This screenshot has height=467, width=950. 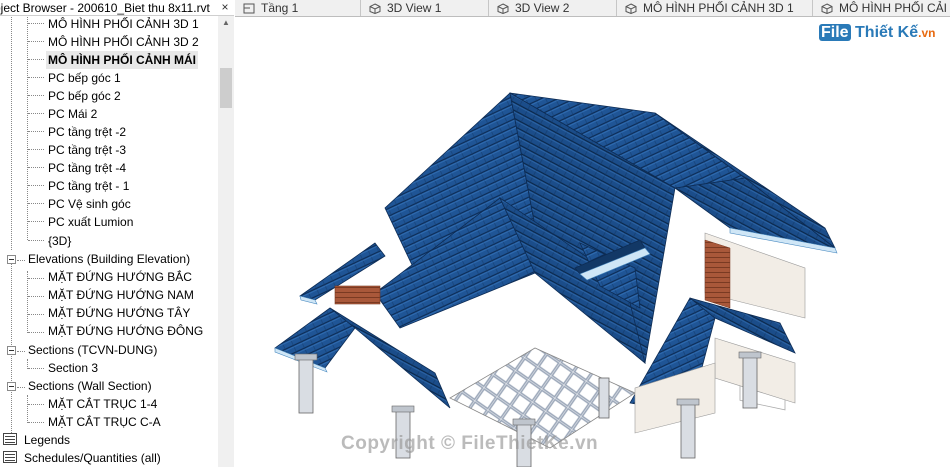 I want to click on tree-item-3d-view: PC xuất Lumion, so click(x=90, y=222).